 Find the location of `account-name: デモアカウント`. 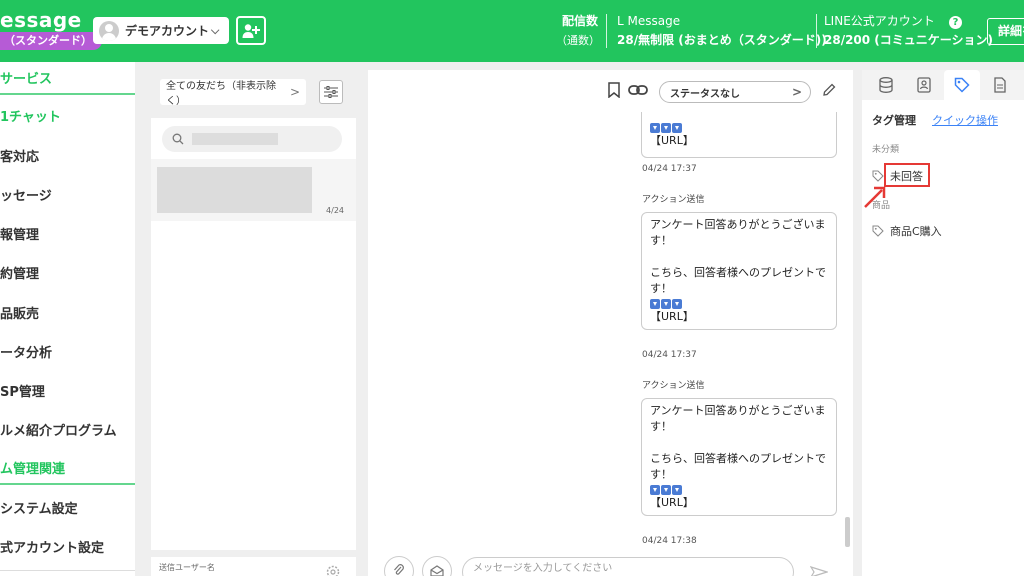

account-name: デモアカウント is located at coordinates (167, 31).